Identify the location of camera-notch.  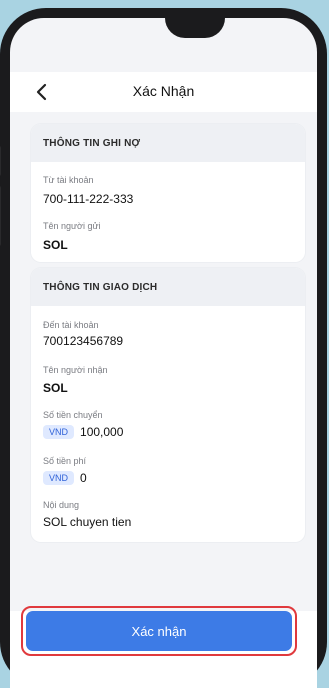
(195, 28).